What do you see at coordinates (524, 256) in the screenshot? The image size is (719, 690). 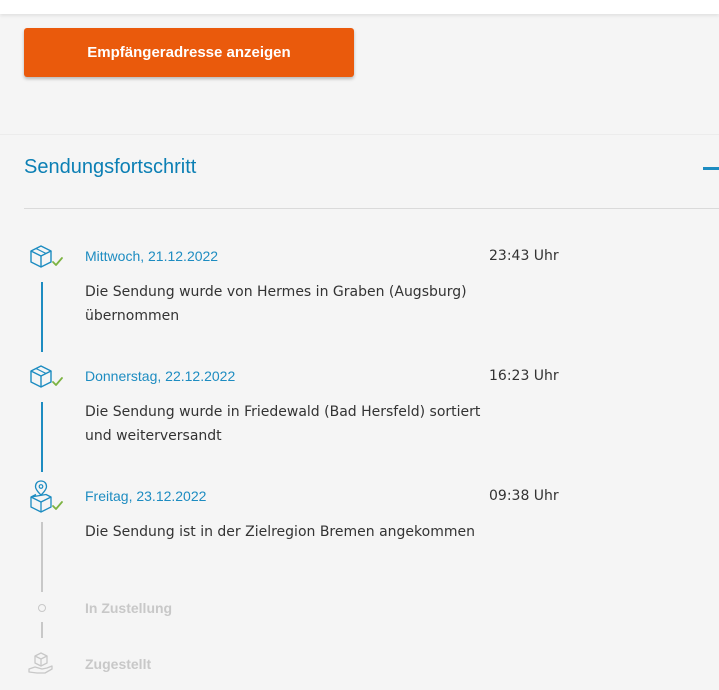 I see `event-time: 23:43 Uhr` at bounding box center [524, 256].